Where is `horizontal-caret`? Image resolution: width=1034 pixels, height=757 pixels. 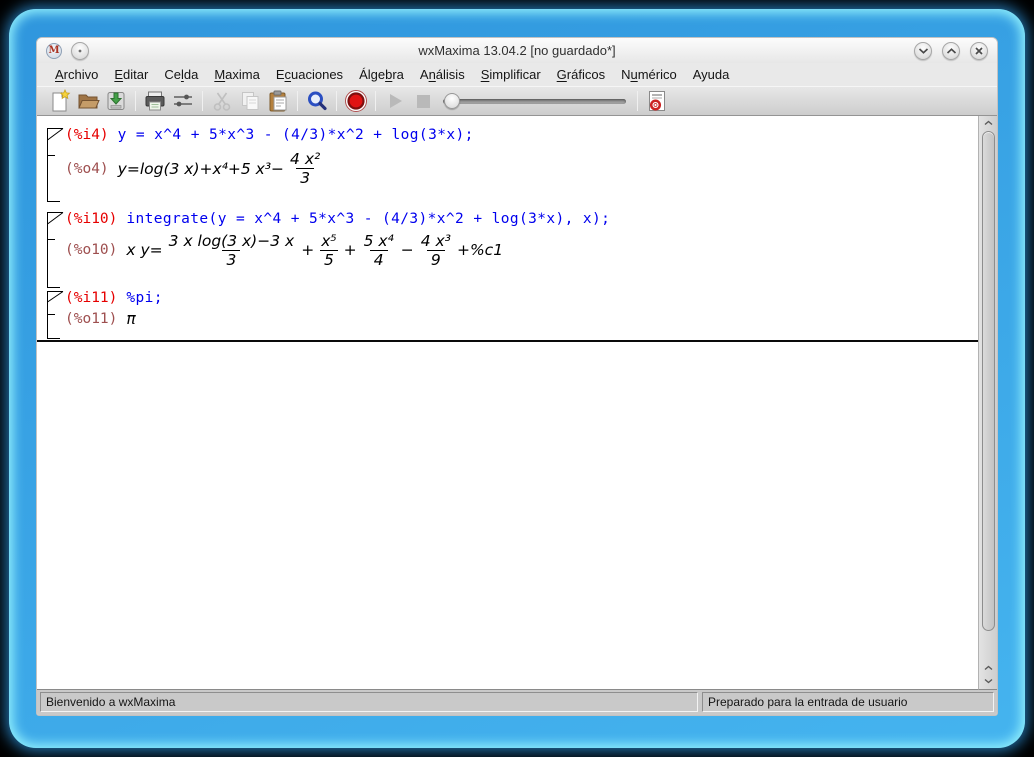 horizontal-caret is located at coordinates (507, 341).